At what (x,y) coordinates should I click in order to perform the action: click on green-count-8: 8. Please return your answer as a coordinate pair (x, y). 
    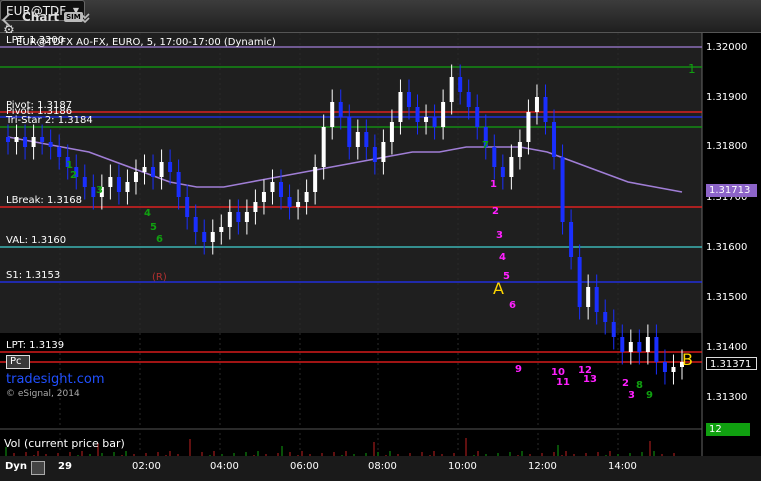
    Looking at the image, I should click on (639, 385).